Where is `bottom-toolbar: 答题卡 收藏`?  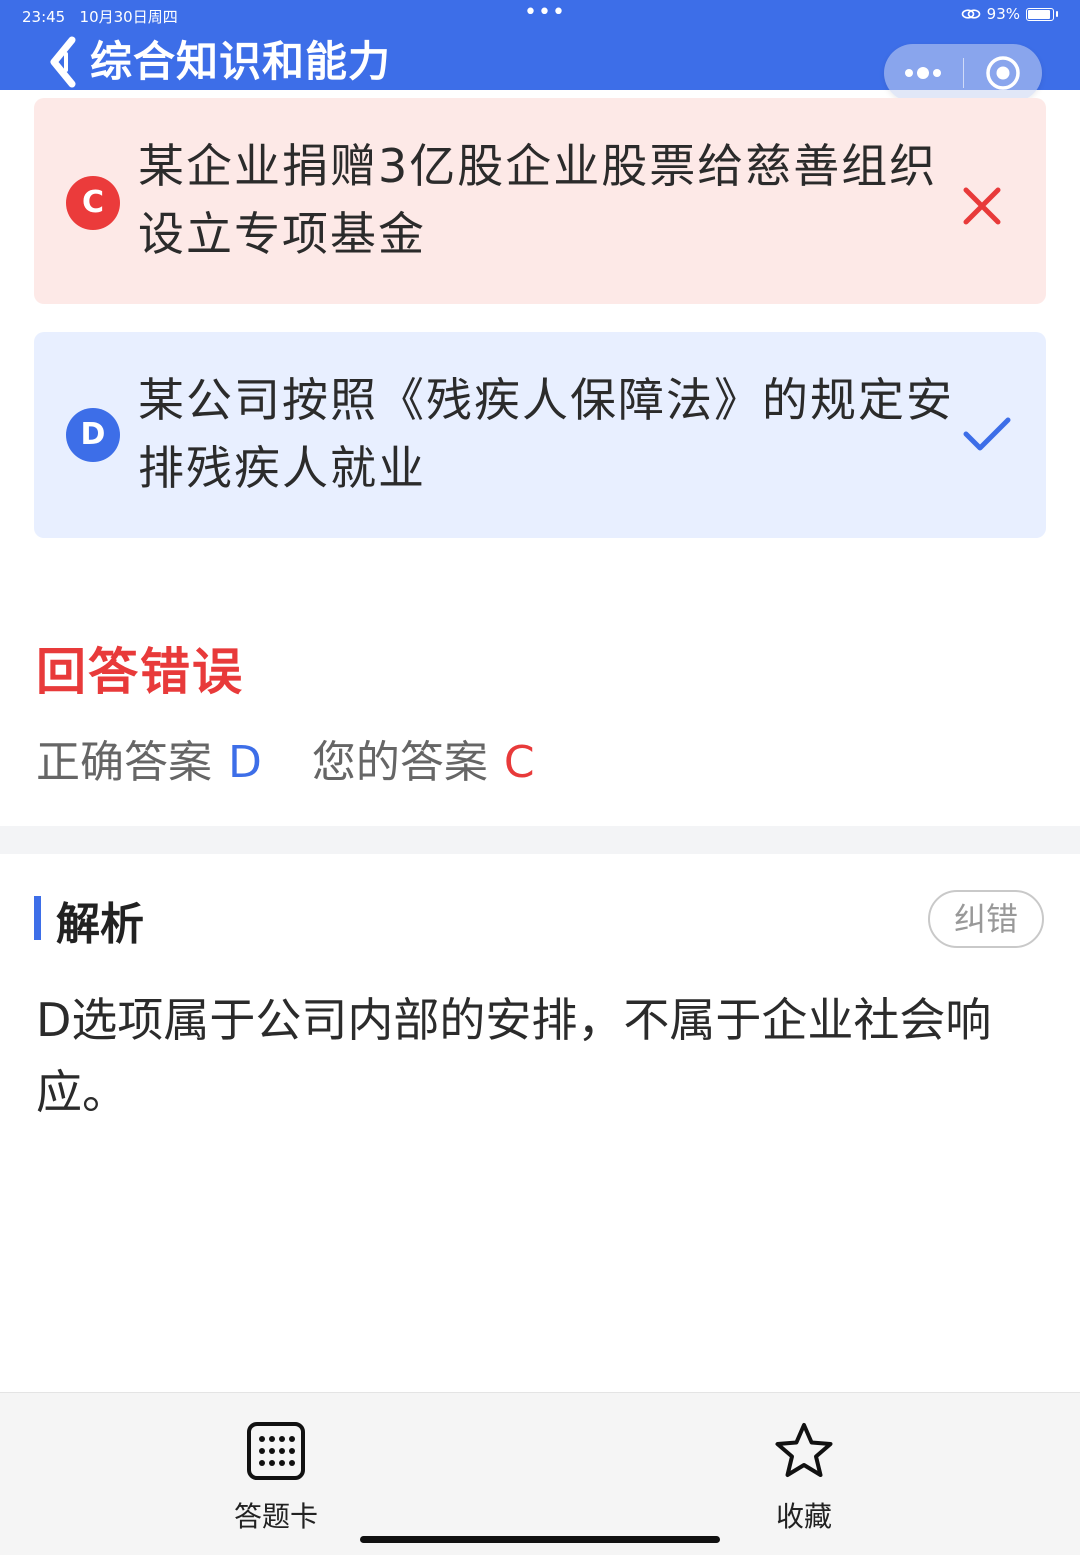 bottom-toolbar: 答题卡 收藏 is located at coordinates (540, 1473).